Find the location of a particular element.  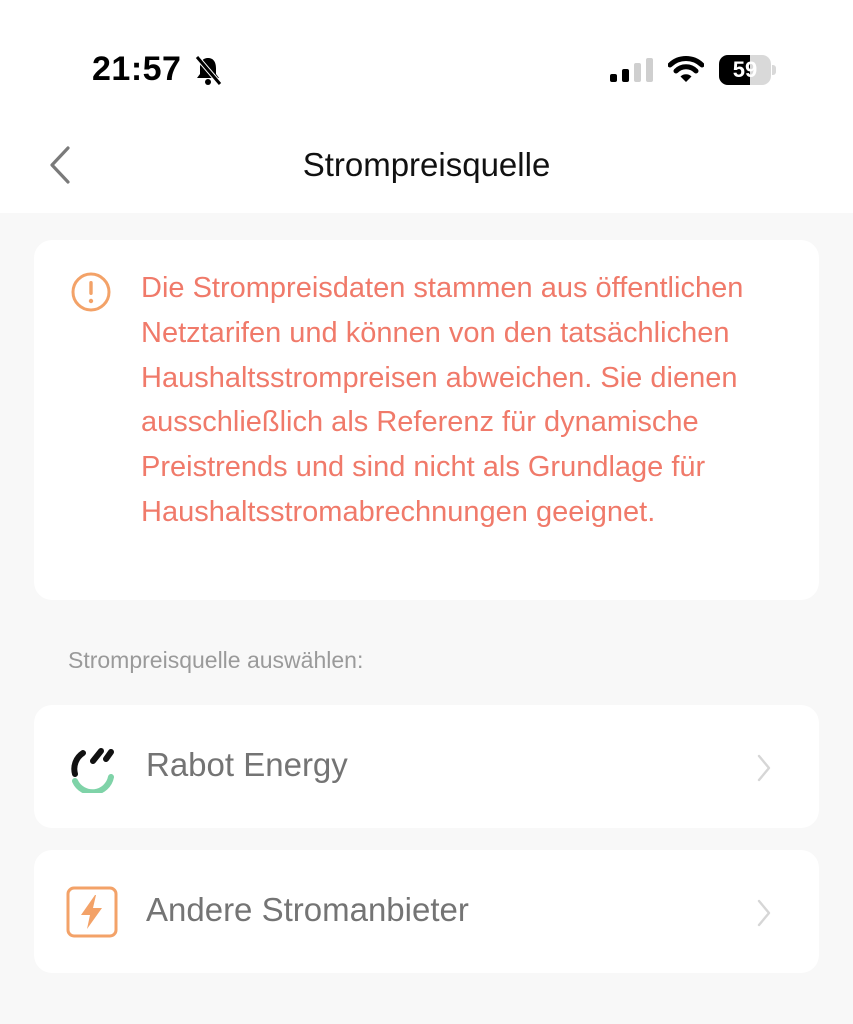

rabot-energy-logo is located at coordinates (92, 770).